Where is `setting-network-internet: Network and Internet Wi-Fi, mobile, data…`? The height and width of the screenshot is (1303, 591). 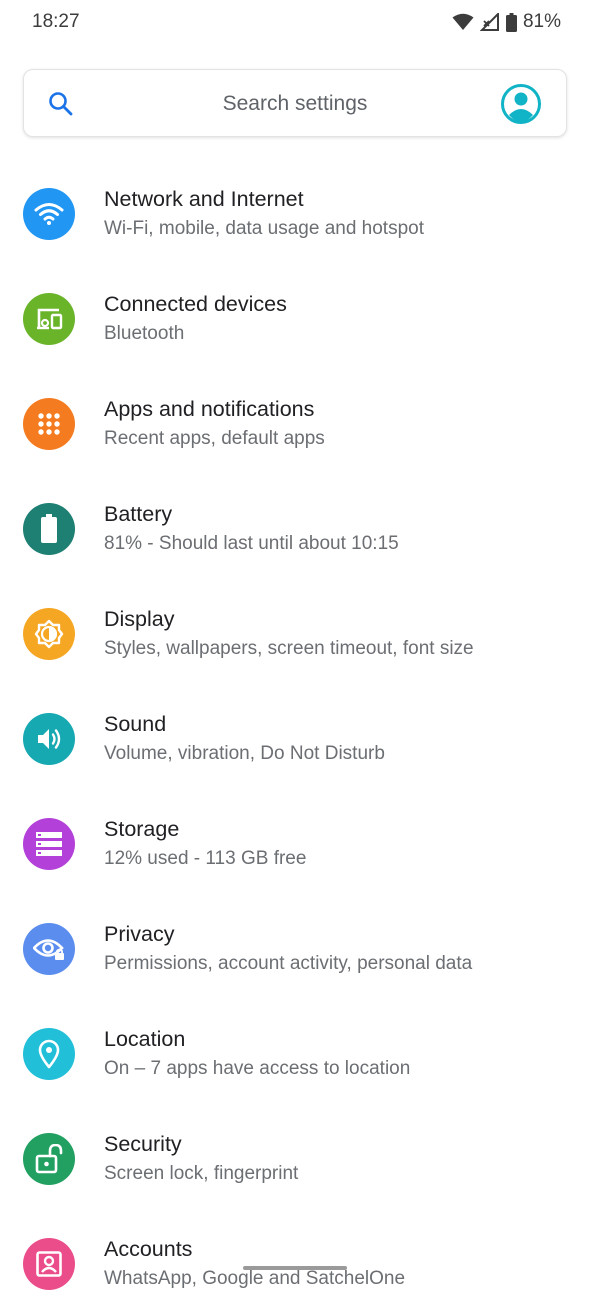 setting-network-internet: Network and Internet Wi-Fi, mobile, data… is located at coordinates (295, 200).